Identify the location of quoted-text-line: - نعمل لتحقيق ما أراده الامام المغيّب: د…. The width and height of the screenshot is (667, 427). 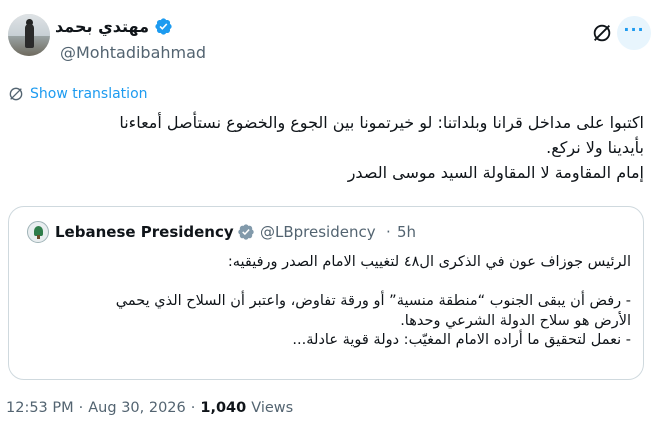
(461, 340).